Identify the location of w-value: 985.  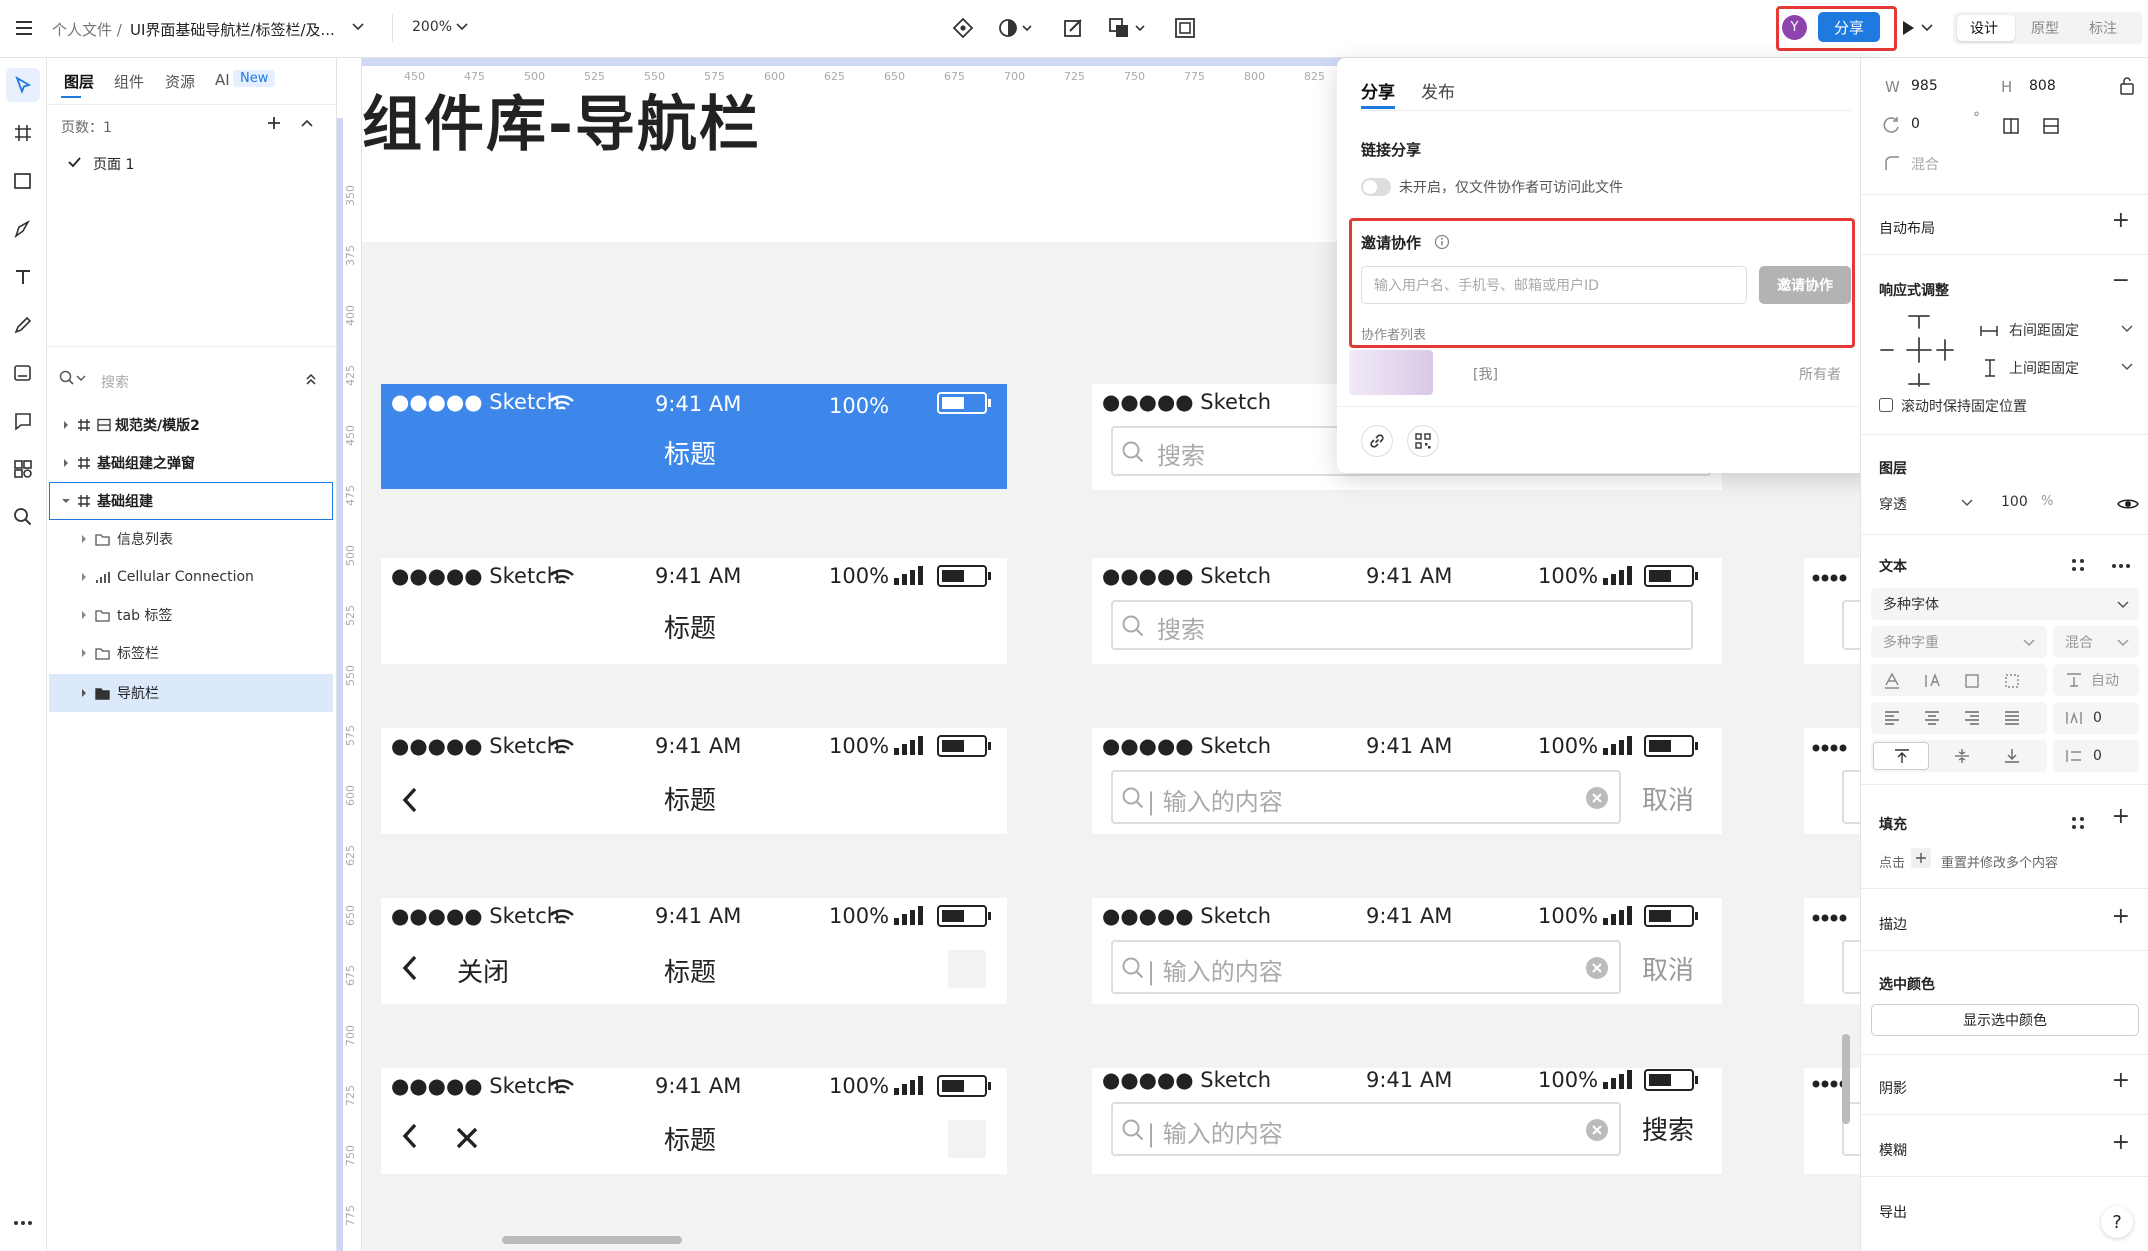
(1924, 86).